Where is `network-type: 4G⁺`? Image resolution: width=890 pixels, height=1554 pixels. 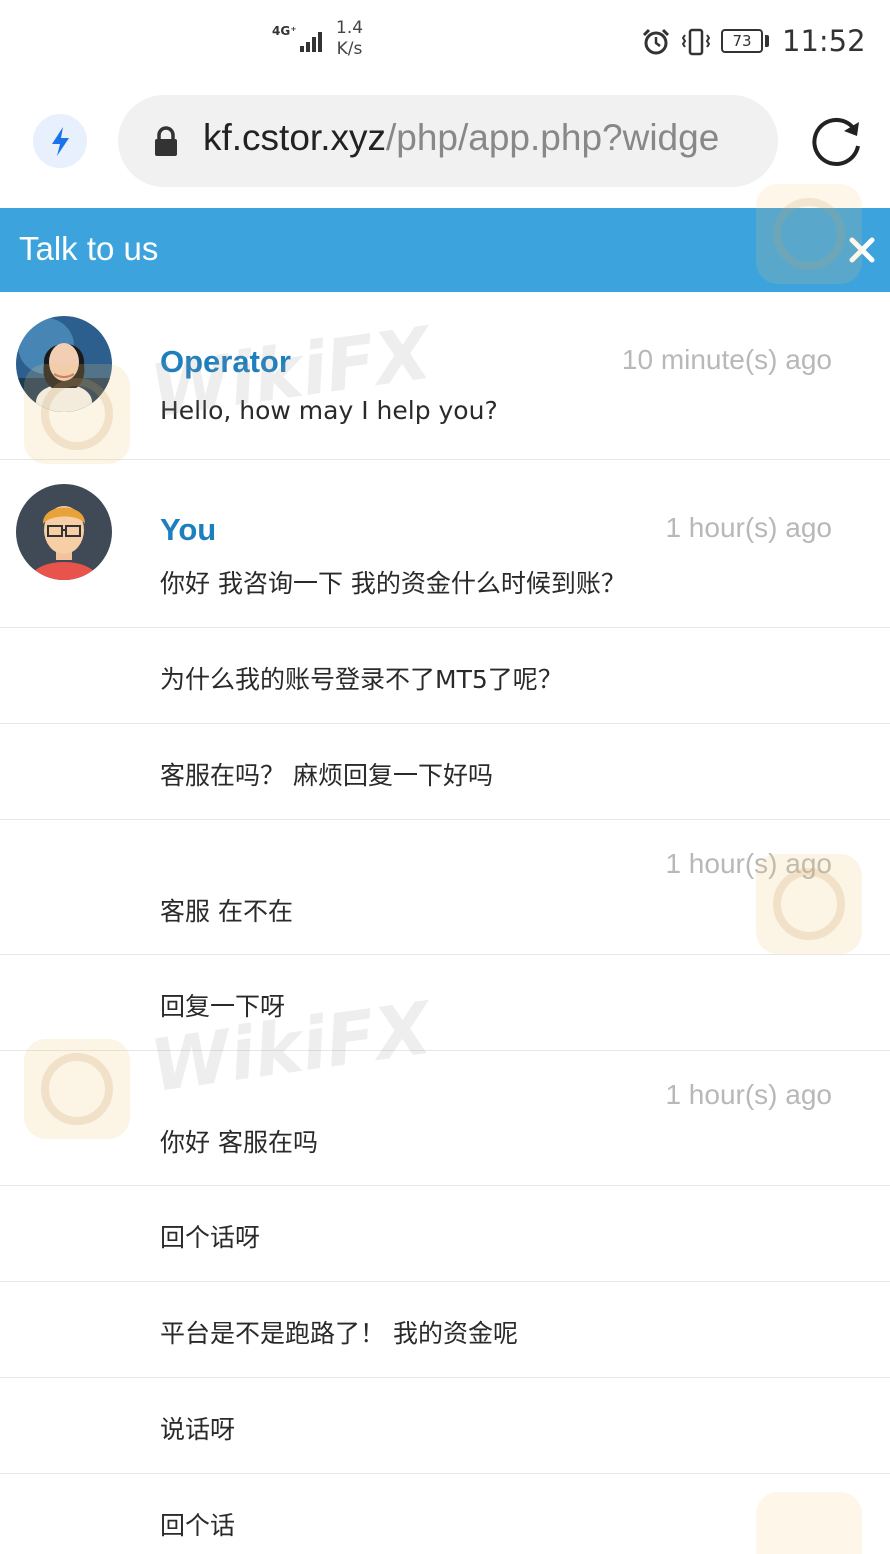 network-type: 4G⁺ is located at coordinates (284, 31).